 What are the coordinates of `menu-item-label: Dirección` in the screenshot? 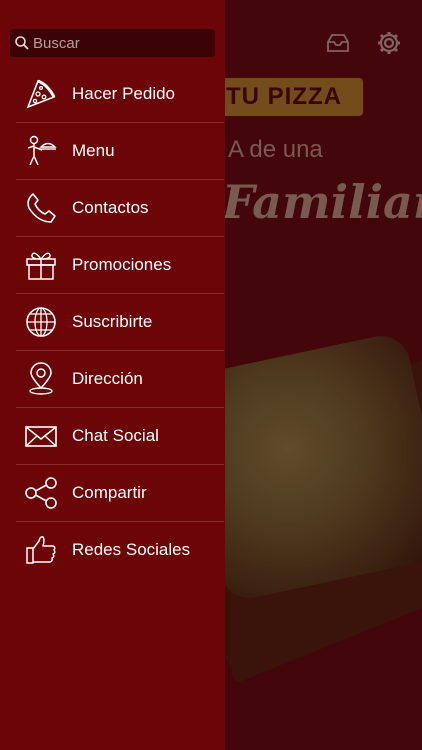 It's located at (107, 378).